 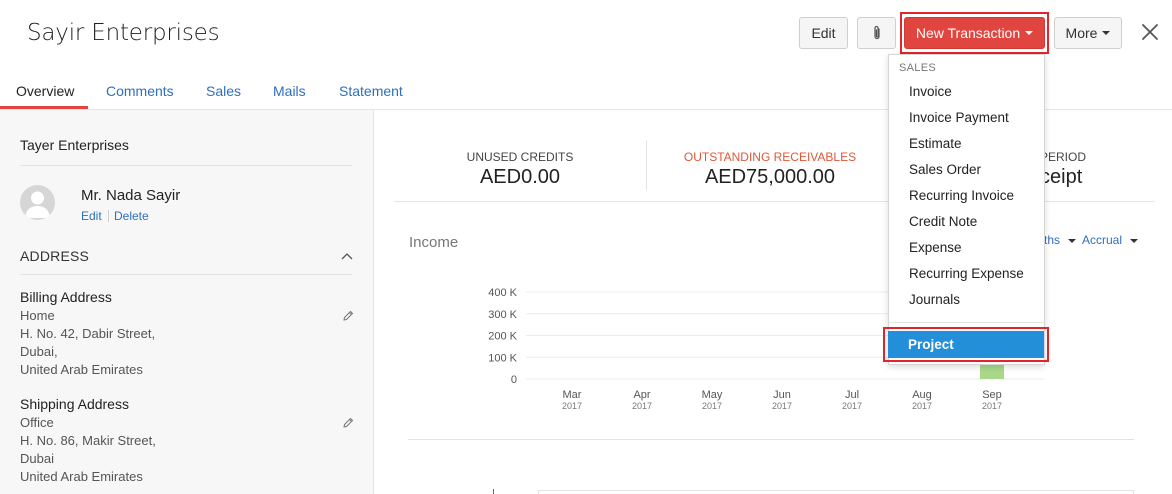 What do you see at coordinates (935, 247) in the screenshot?
I see `menu-item-expense: Expense` at bounding box center [935, 247].